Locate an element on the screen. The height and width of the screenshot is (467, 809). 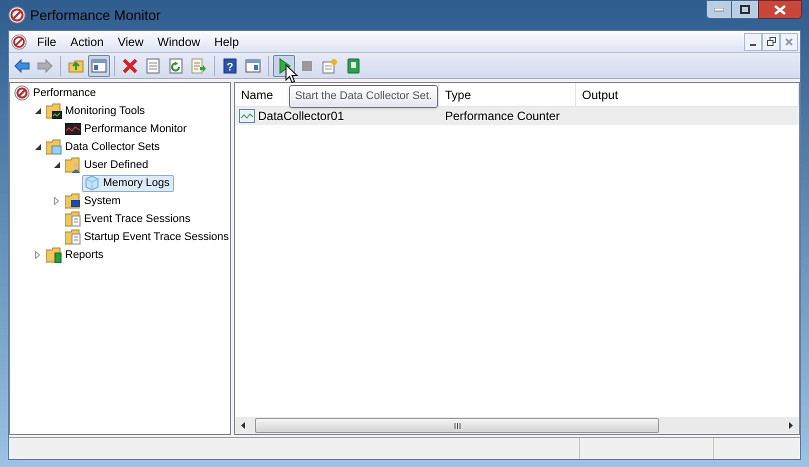
table-cell: Performance Counter is located at coordinates (502, 116).